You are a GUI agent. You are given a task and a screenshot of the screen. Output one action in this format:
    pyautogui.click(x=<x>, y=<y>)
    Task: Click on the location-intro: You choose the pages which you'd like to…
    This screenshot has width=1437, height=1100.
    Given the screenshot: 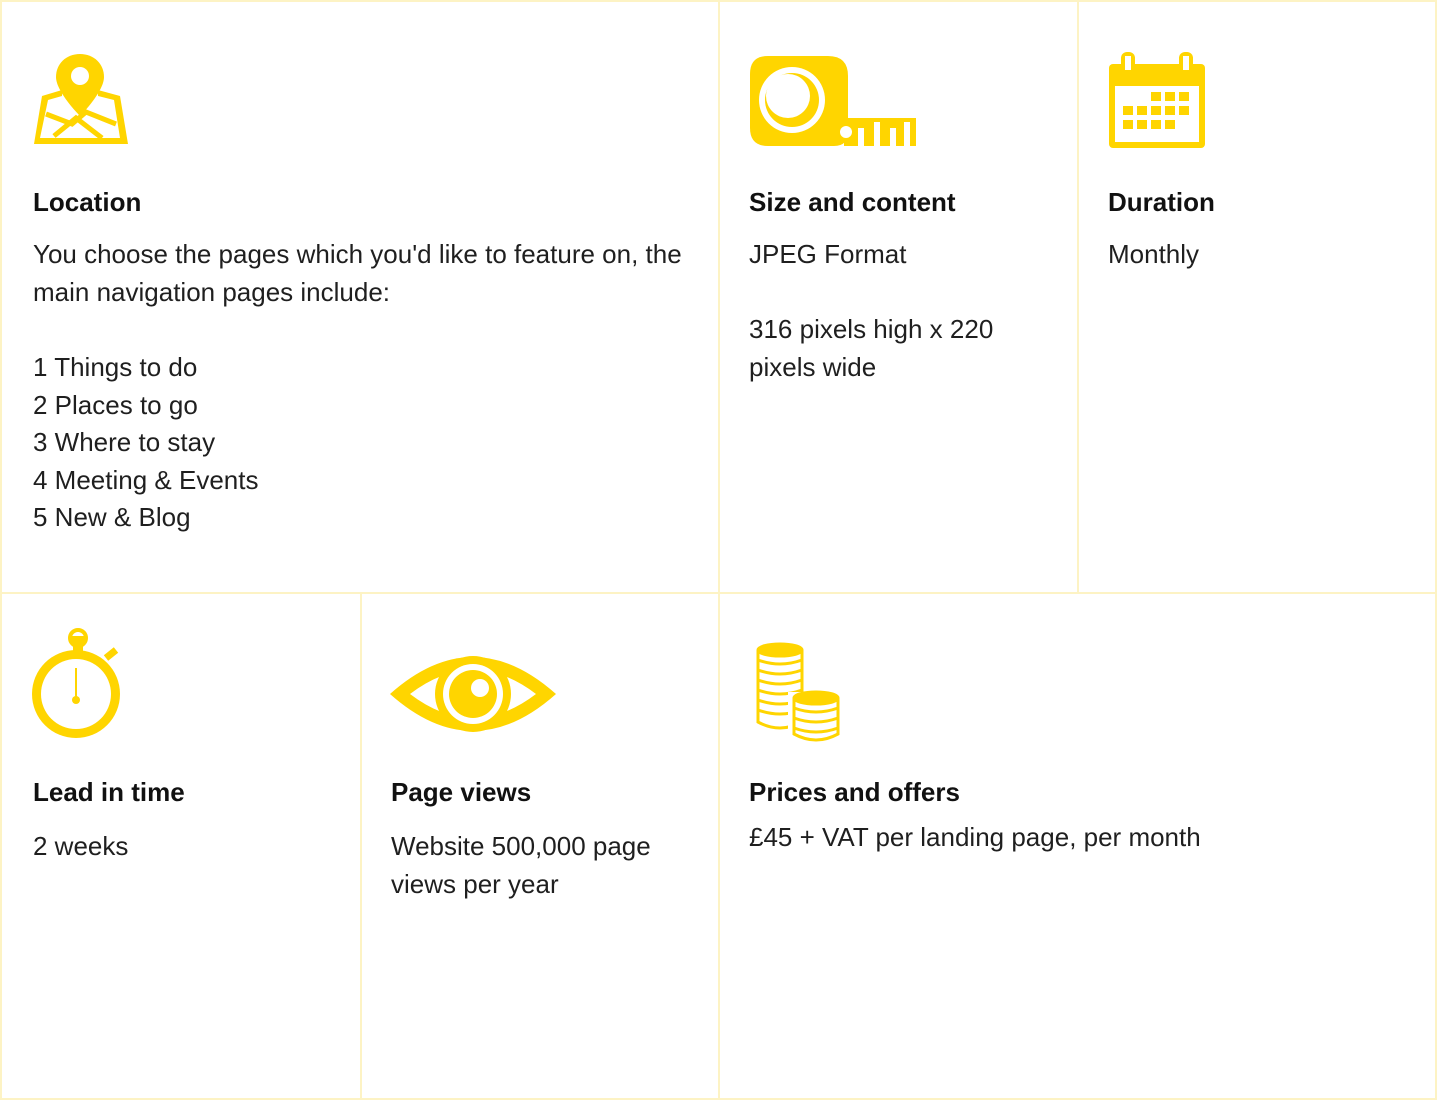 What is the action you would take?
    pyautogui.click(x=357, y=273)
    